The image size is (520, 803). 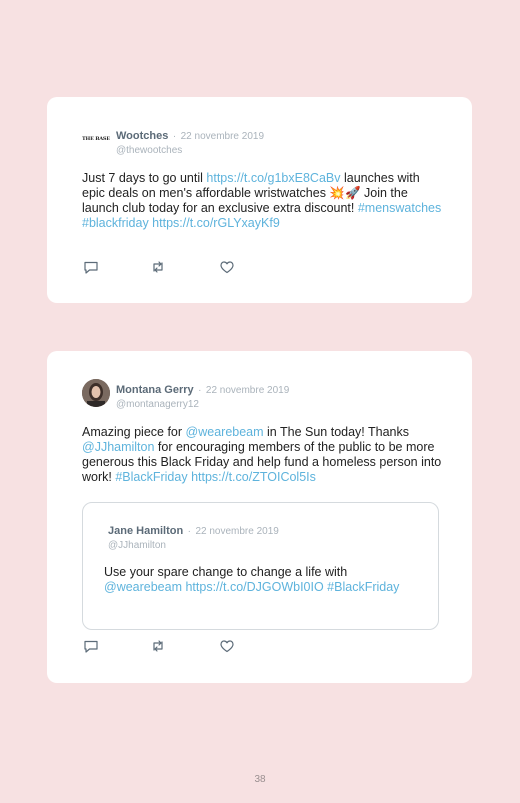 I want to click on tweet-text-part: Amazing piece for, so click(x=134, y=432).